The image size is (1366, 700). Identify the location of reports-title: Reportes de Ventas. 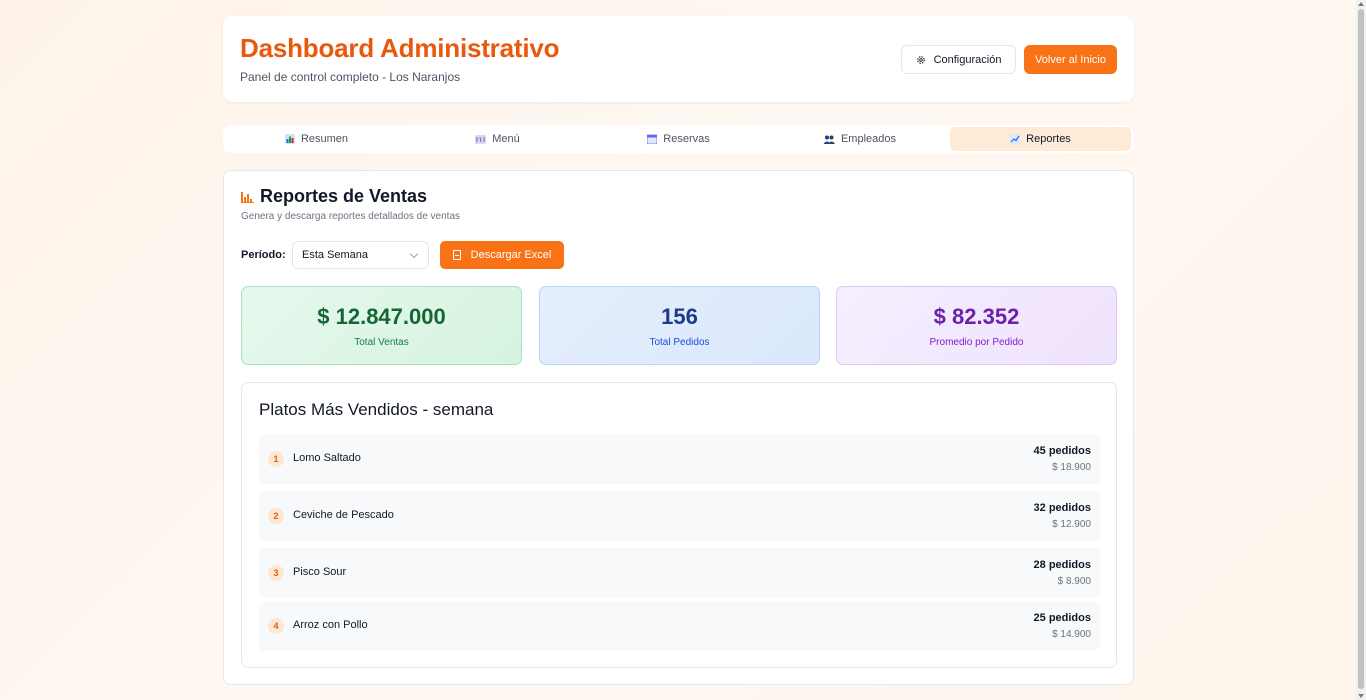
(334, 196).